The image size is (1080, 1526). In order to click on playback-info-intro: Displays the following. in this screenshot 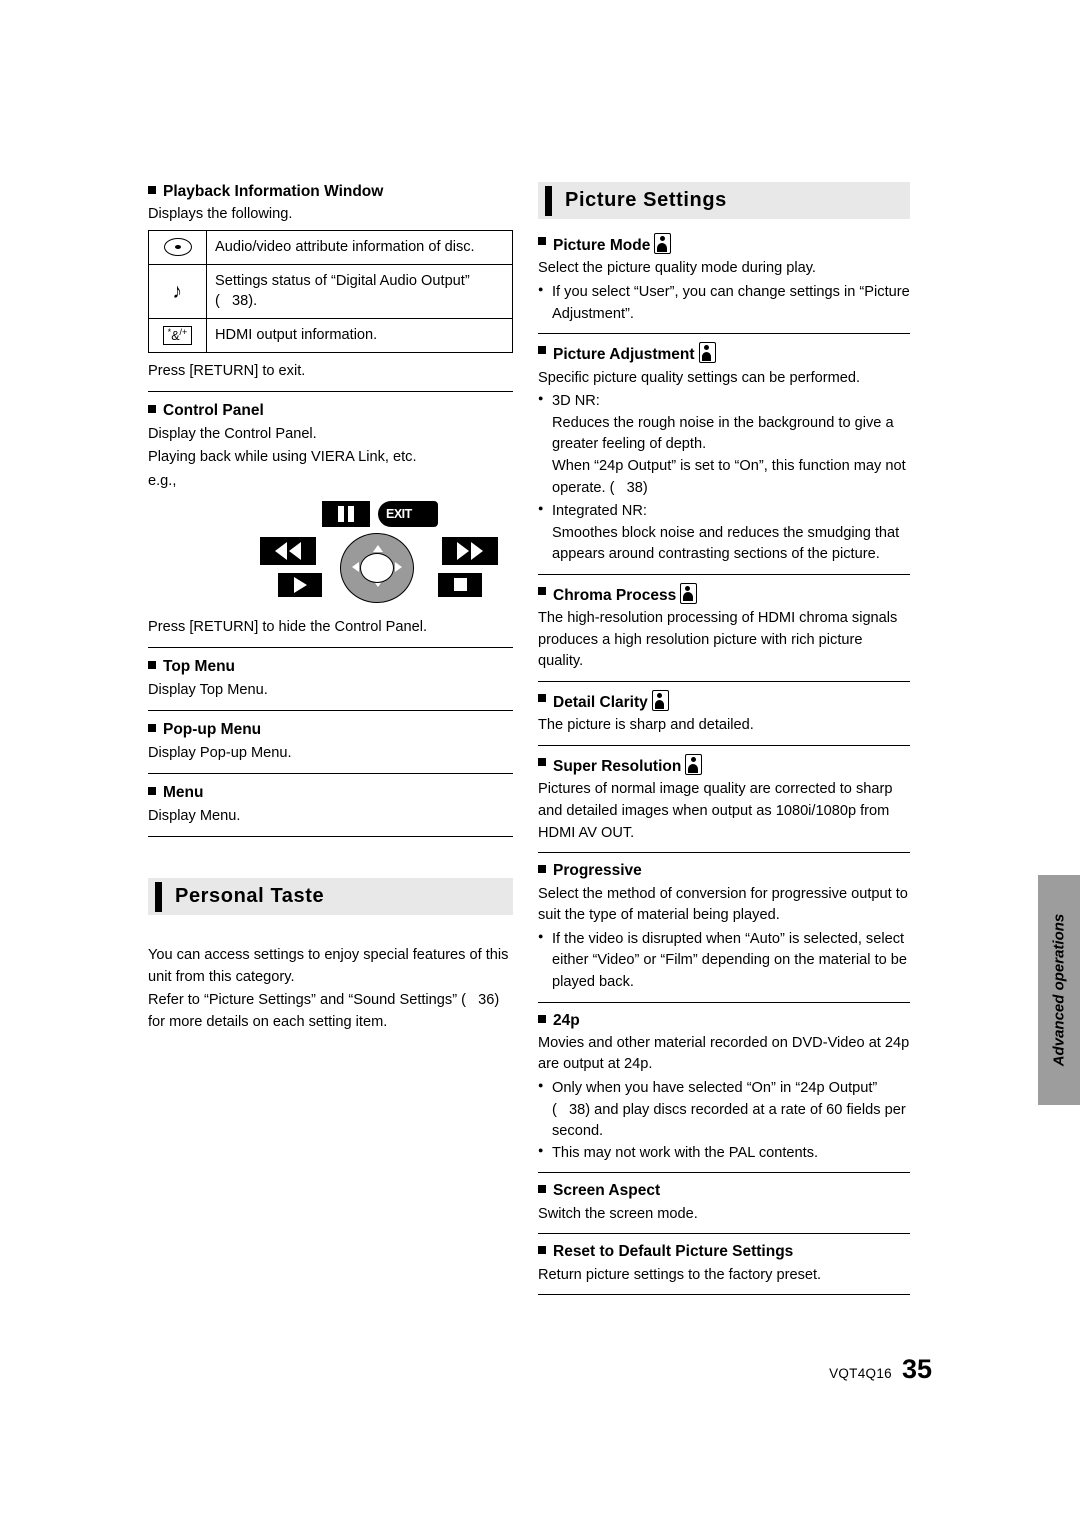, I will do `click(220, 214)`.